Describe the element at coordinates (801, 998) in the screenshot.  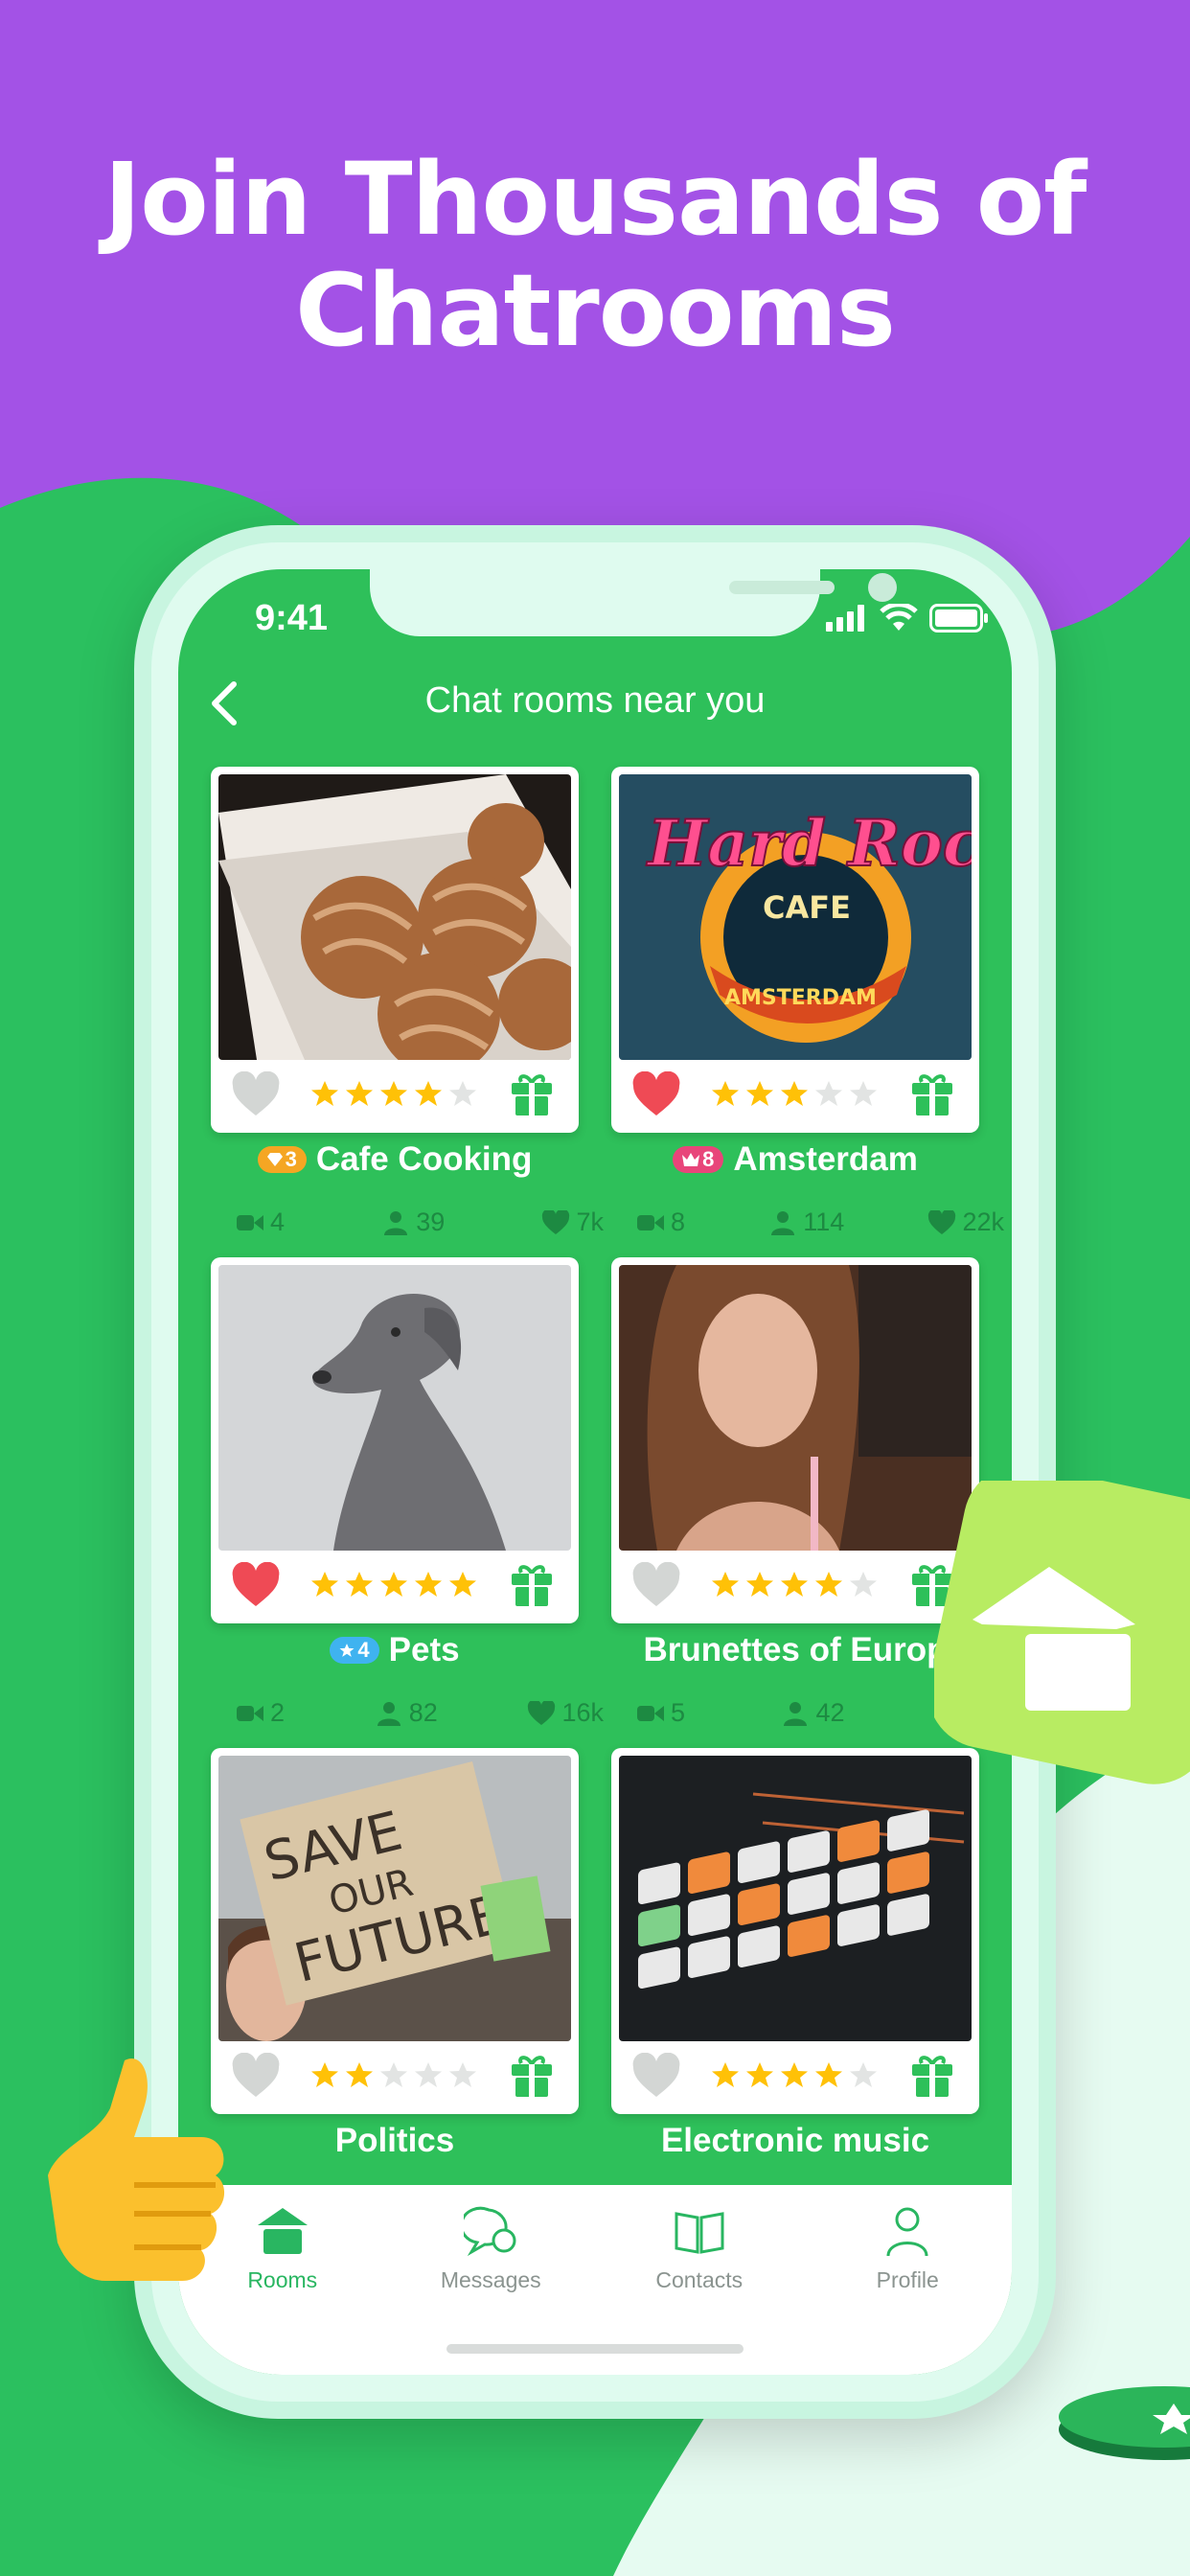
I see `svg-text: AMSTERDAM` at that location.